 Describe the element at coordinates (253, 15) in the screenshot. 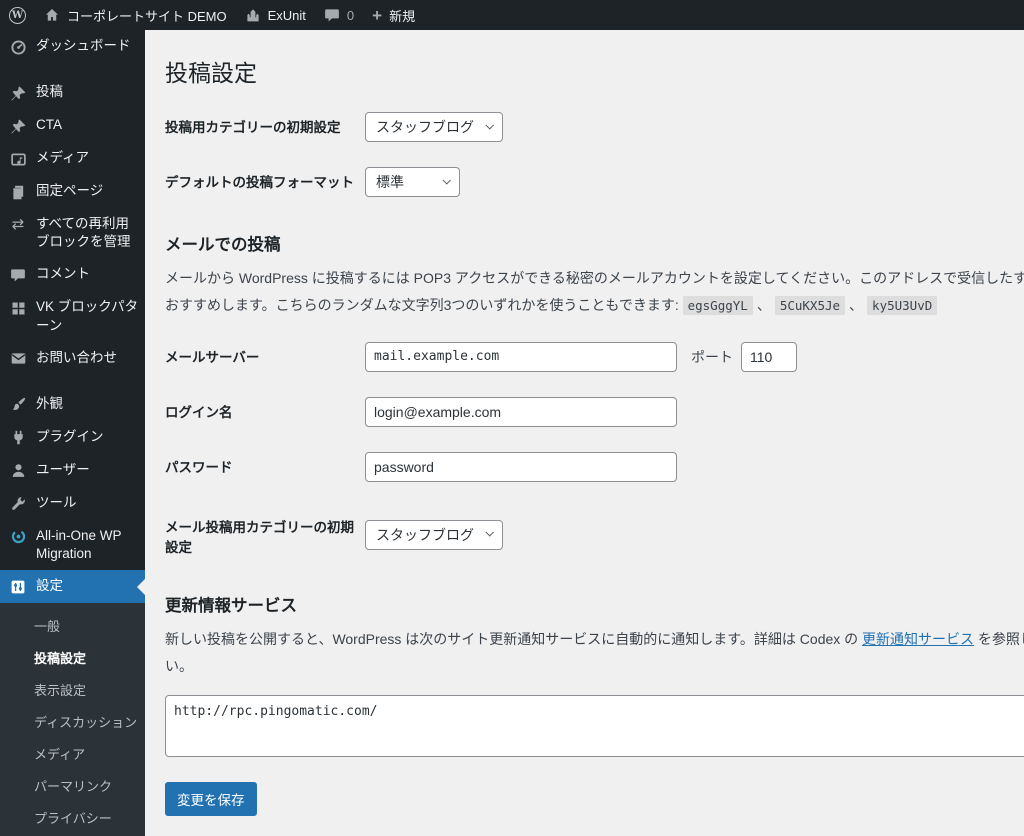

I see `exunit-castle-icon` at that location.